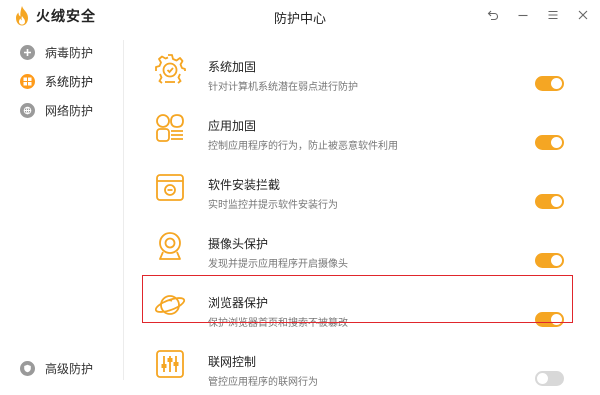  What do you see at coordinates (273, 205) in the screenshot?
I see `row-description: 实时监控并提示软件安装行为` at bounding box center [273, 205].